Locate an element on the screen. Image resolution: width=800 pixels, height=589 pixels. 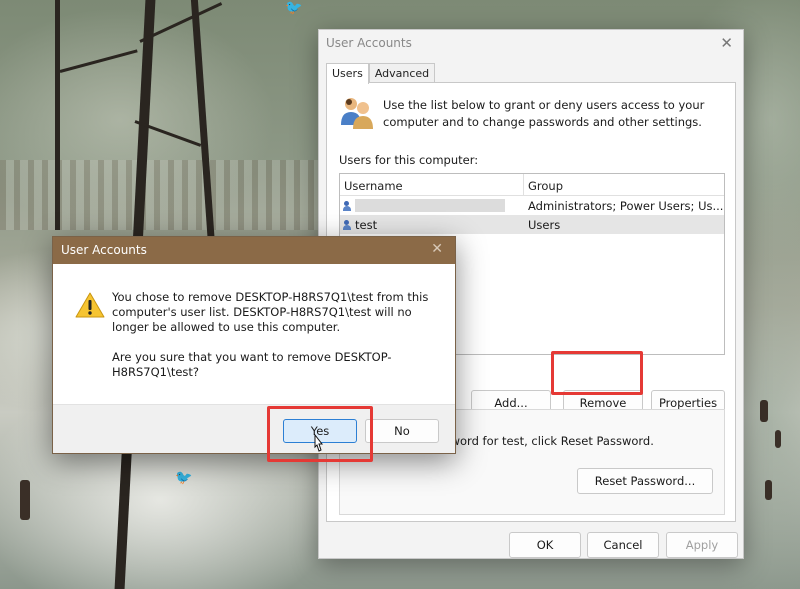
group-cell: Users is located at coordinates (544, 224).